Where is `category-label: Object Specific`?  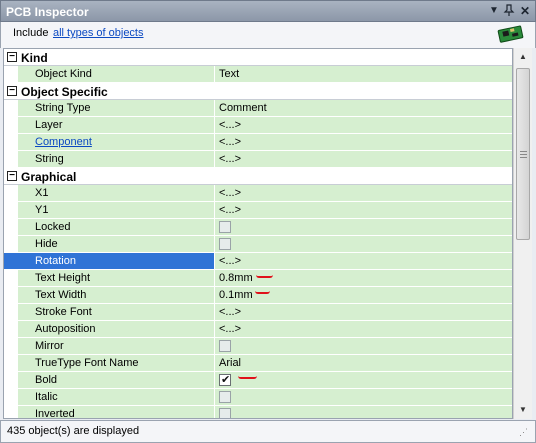
category-label: Object Specific is located at coordinates (64, 92).